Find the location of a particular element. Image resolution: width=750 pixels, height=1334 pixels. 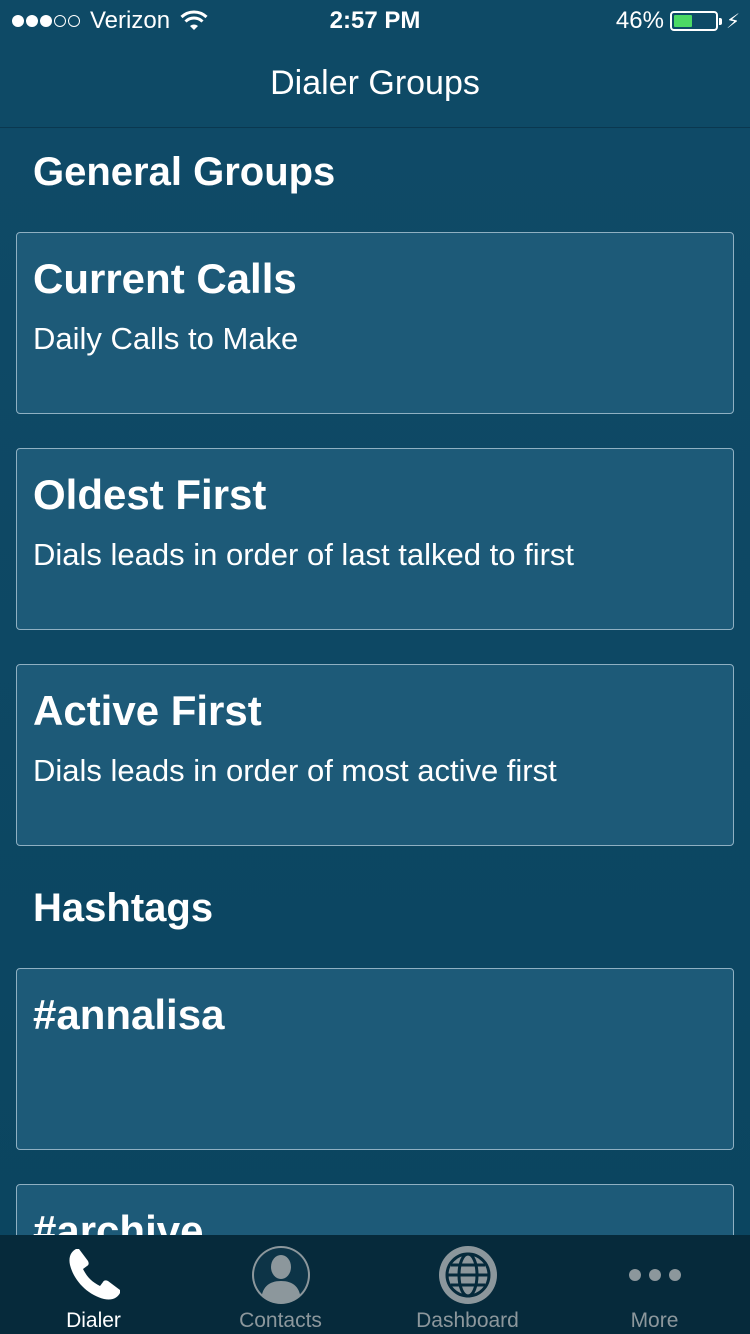

contact-icon is located at coordinates (280, 1275).